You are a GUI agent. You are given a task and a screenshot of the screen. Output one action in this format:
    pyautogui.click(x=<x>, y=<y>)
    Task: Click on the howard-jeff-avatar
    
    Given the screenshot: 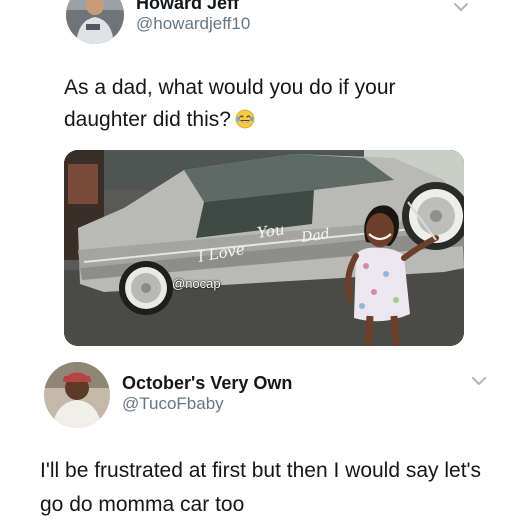 What is the action you would take?
    pyautogui.click(x=95, y=22)
    